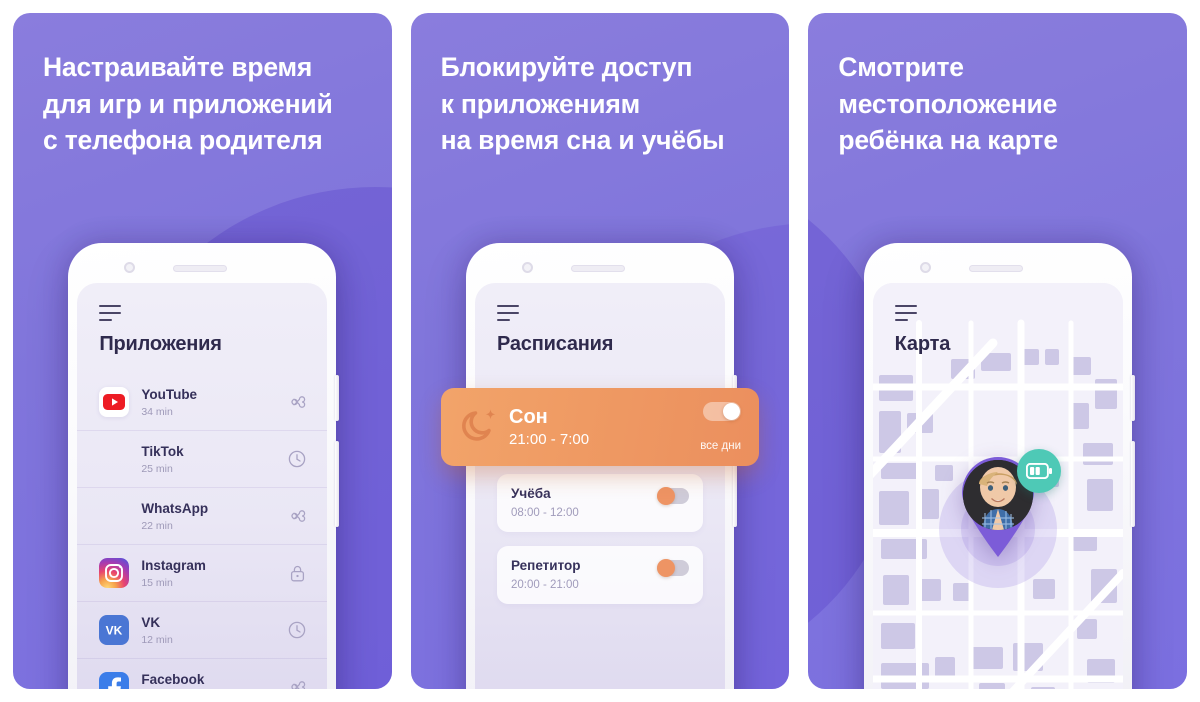  What do you see at coordinates (549, 439) in the screenshot?
I see `sleep-time: 21:00 - 7:00` at bounding box center [549, 439].